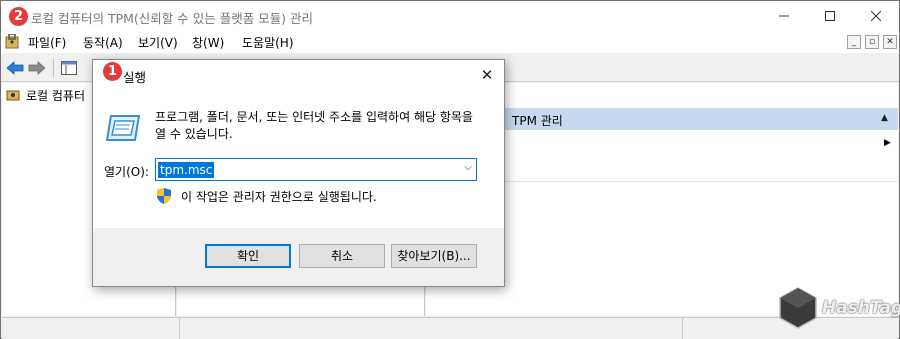 This screenshot has height=339, width=900. Describe the element at coordinates (13, 95) in the screenshot. I see `computer-key-icon` at that location.